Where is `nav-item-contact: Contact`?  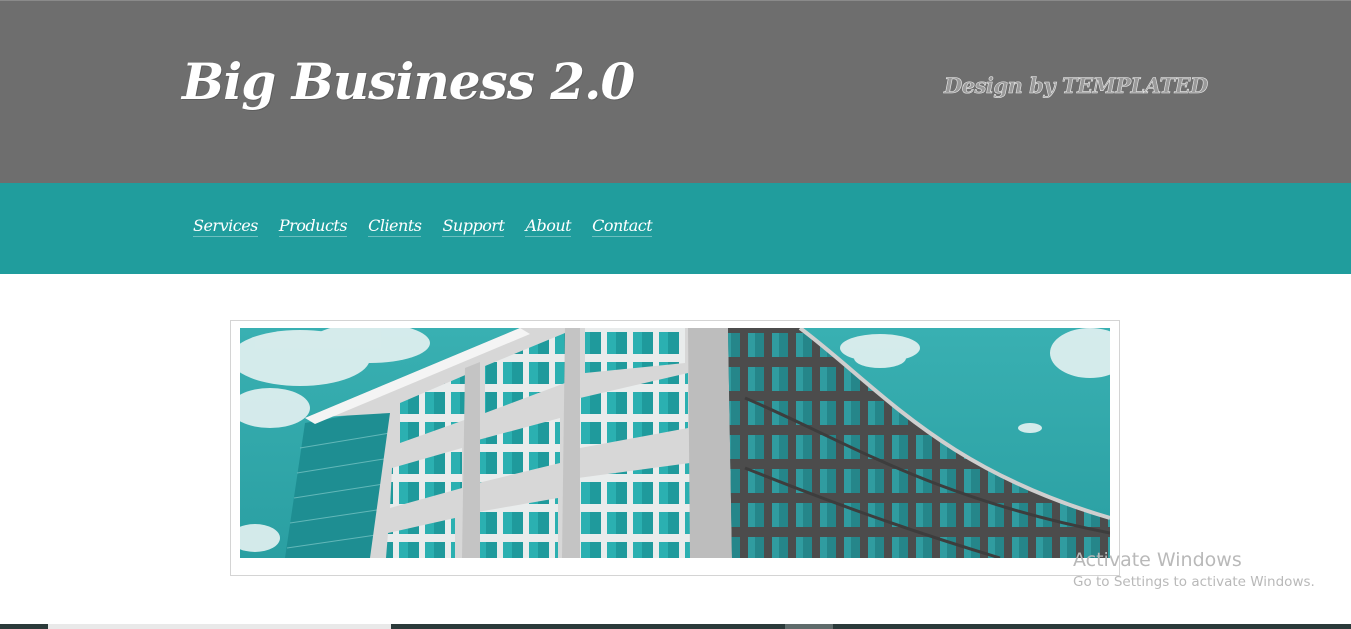 nav-item-contact: Contact is located at coordinates (622, 226).